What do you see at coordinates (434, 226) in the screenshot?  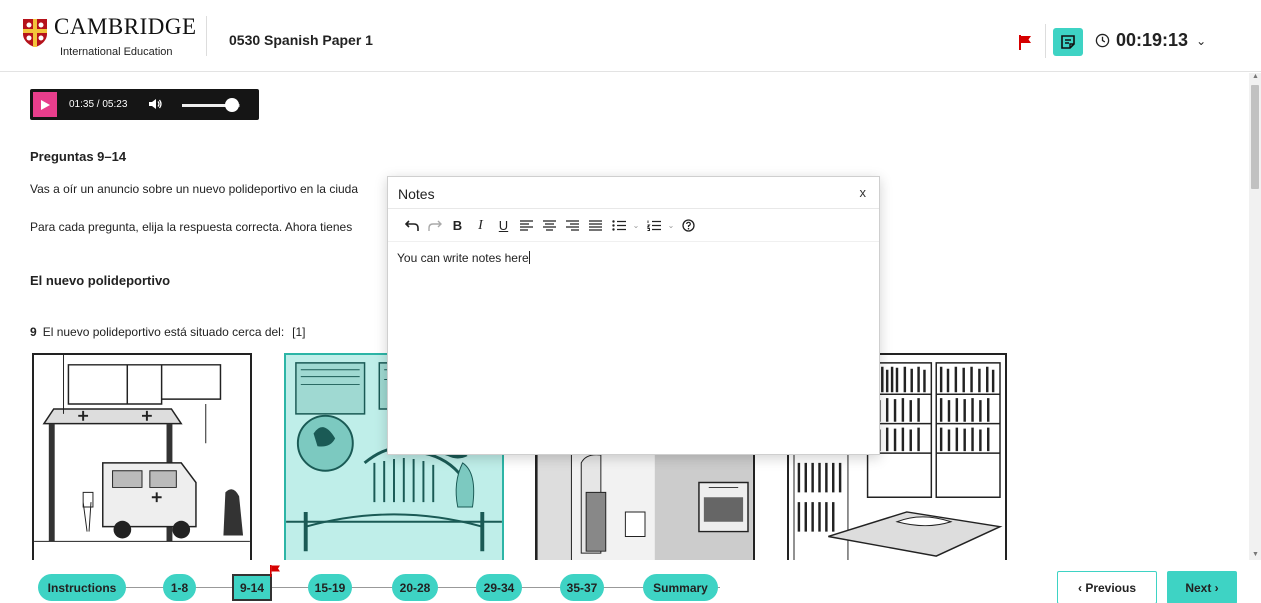 I see `redo-icon` at bounding box center [434, 226].